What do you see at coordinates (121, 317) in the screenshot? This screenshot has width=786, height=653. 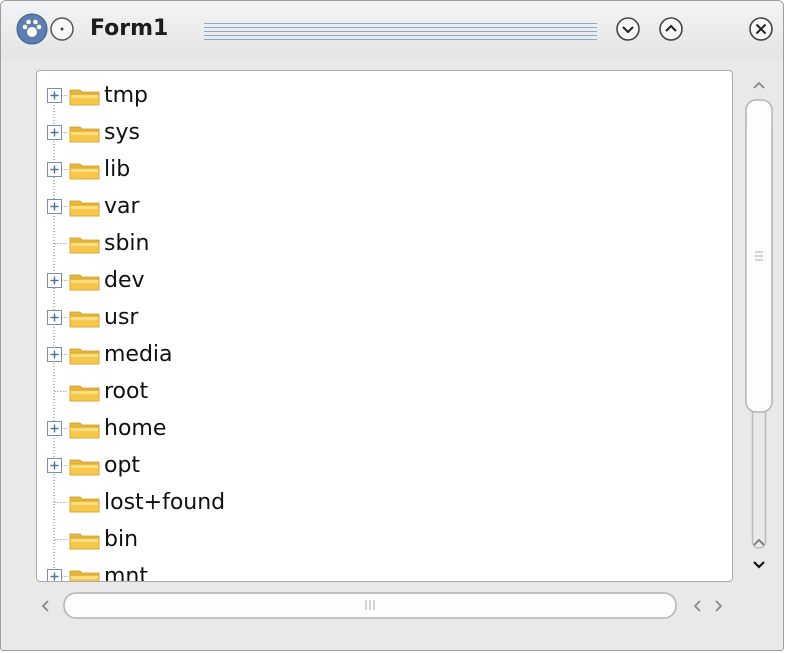 I see `tree-item-label: usr` at bounding box center [121, 317].